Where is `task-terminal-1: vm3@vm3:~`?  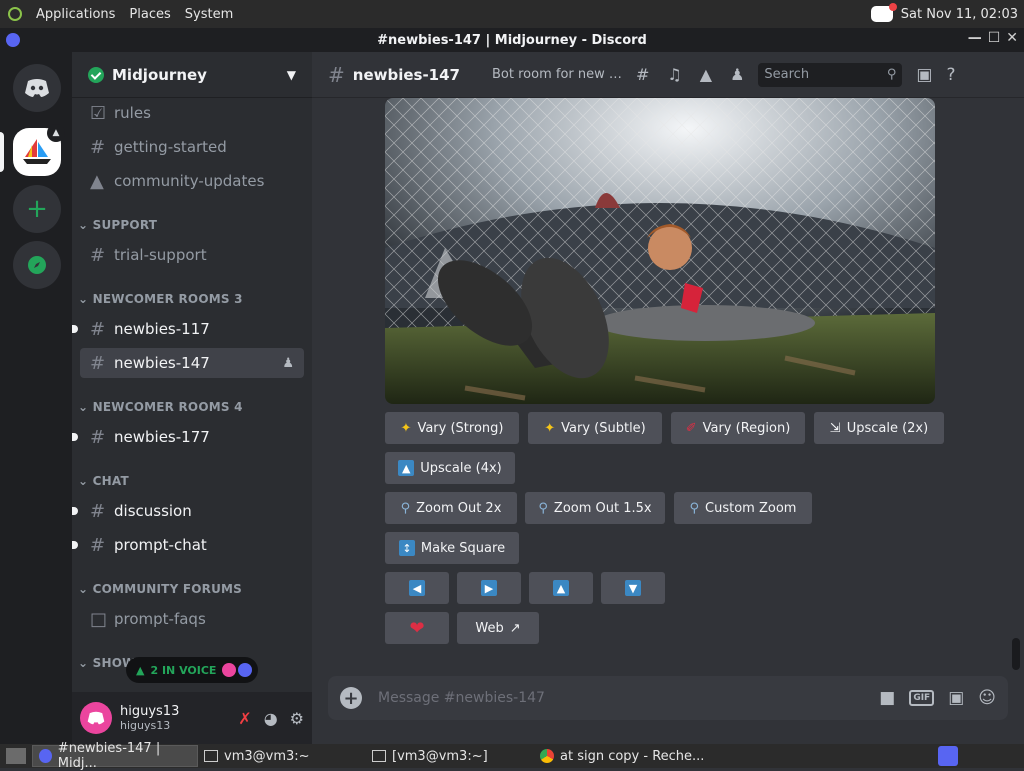
task-terminal-1: vm3@vm3:~ is located at coordinates (282, 756).